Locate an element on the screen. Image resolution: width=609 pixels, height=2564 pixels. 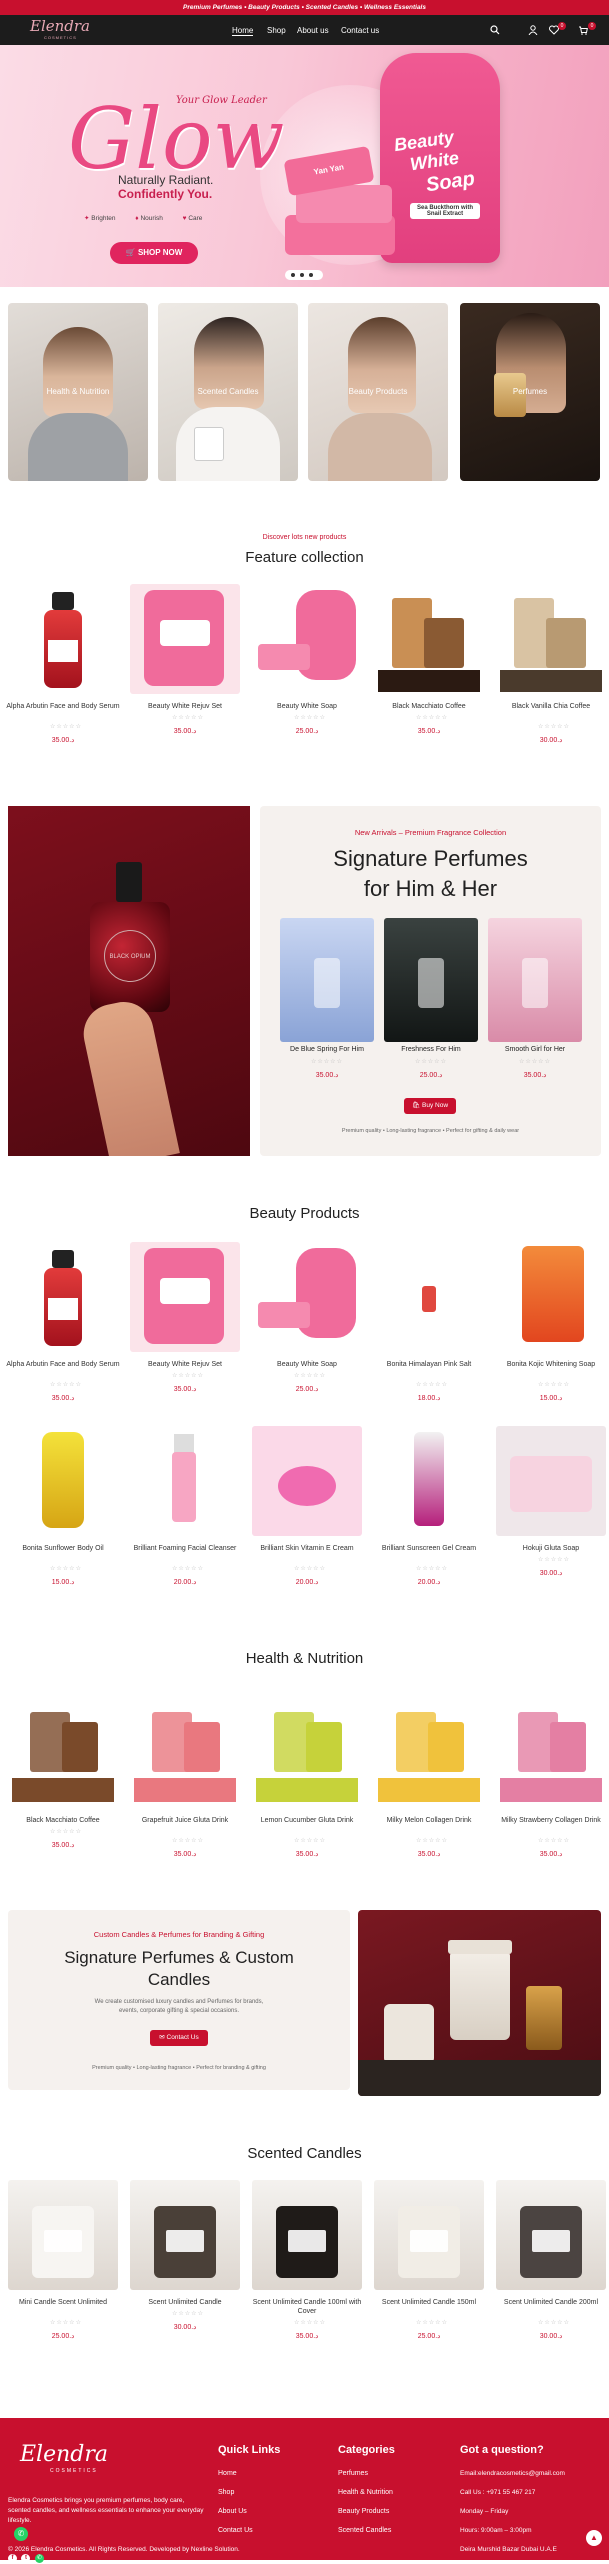
product-name: Scent Unlimited Candle is located at coordinates (185, 2302).